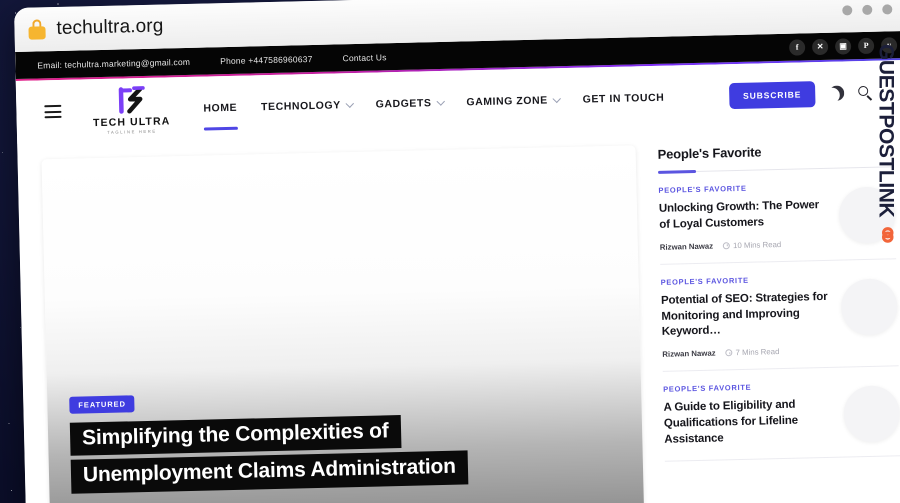 This screenshot has height=503, width=900. What do you see at coordinates (109, 27) in the screenshot?
I see `url-text: techultra.org` at bounding box center [109, 27].